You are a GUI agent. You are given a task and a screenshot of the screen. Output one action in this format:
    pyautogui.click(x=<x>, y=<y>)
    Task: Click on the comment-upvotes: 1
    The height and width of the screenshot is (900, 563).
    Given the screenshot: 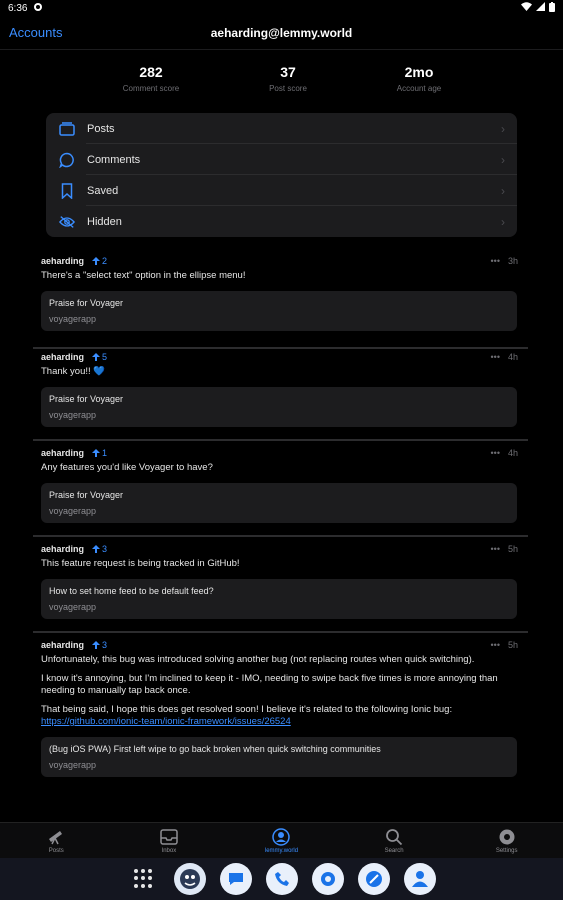 What is the action you would take?
    pyautogui.click(x=105, y=453)
    